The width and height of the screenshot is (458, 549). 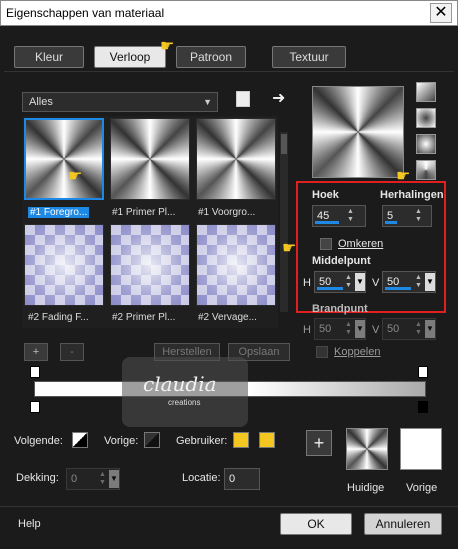 What do you see at coordinates (38, 441) in the screenshot?
I see `next-color-label: Volgende:` at bounding box center [38, 441].